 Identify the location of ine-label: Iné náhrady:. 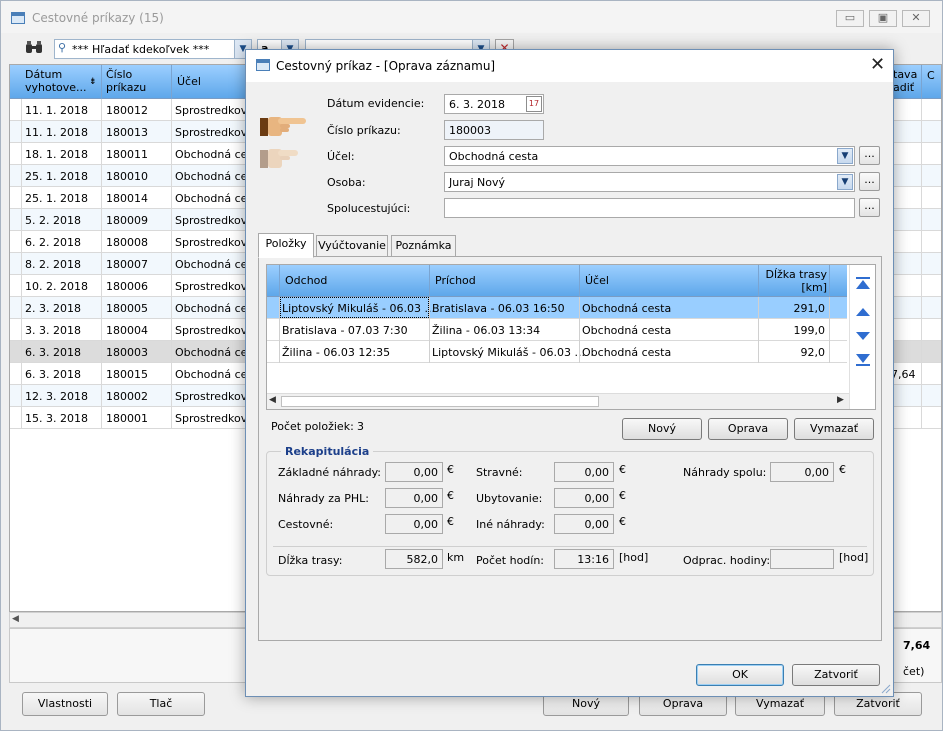
(510, 524).